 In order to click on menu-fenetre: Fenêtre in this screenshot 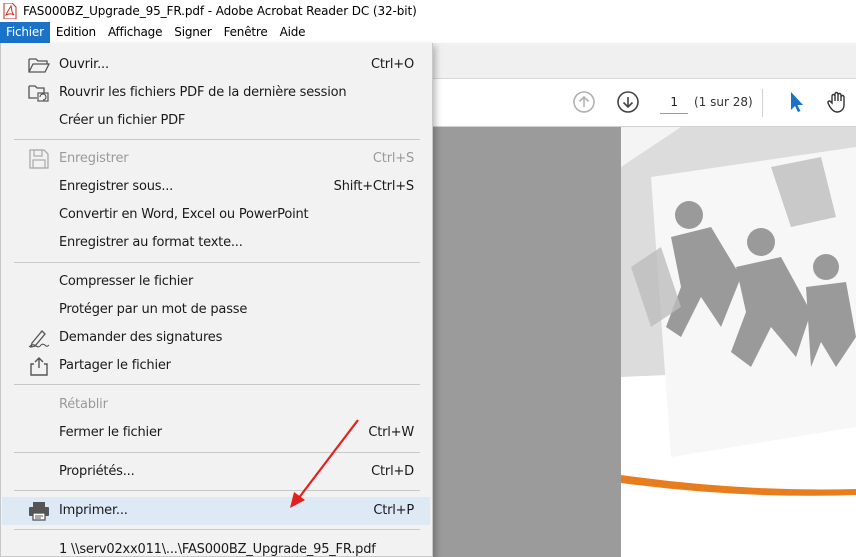, I will do `click(246, 32)`.